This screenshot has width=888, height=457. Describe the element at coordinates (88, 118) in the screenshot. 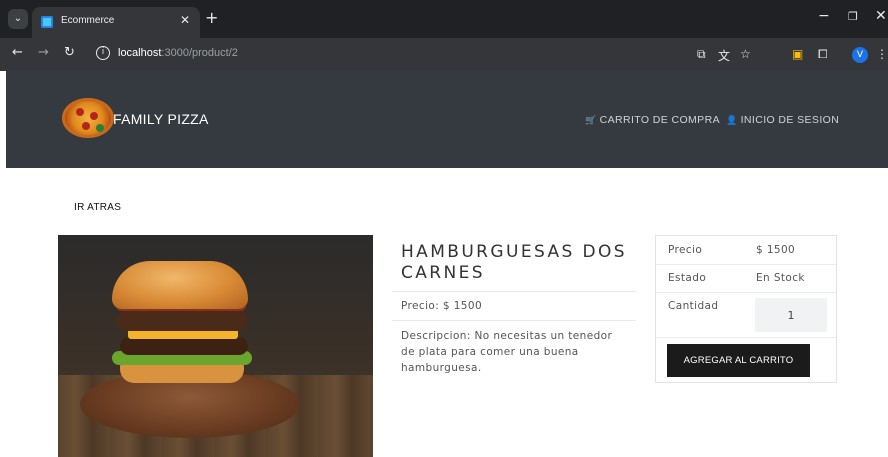

I see `pizza-logo-icon` at that location.